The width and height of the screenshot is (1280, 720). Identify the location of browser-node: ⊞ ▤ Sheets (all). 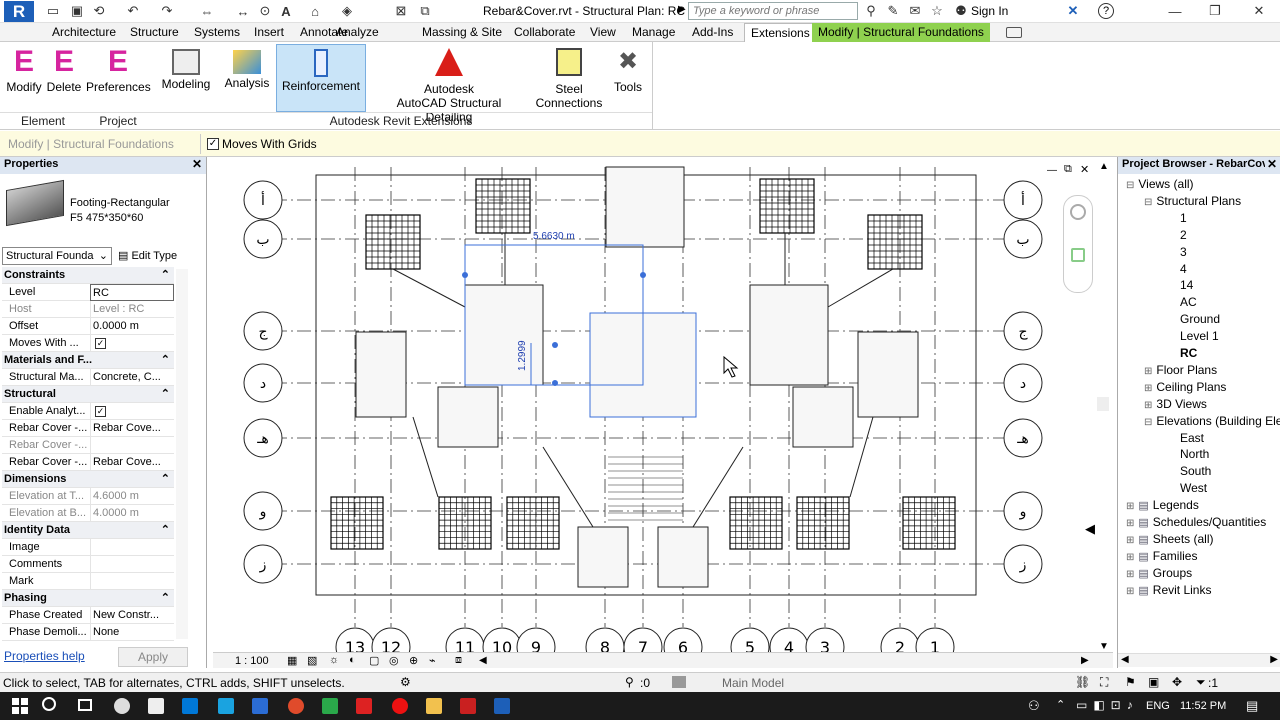
(1170, 539).